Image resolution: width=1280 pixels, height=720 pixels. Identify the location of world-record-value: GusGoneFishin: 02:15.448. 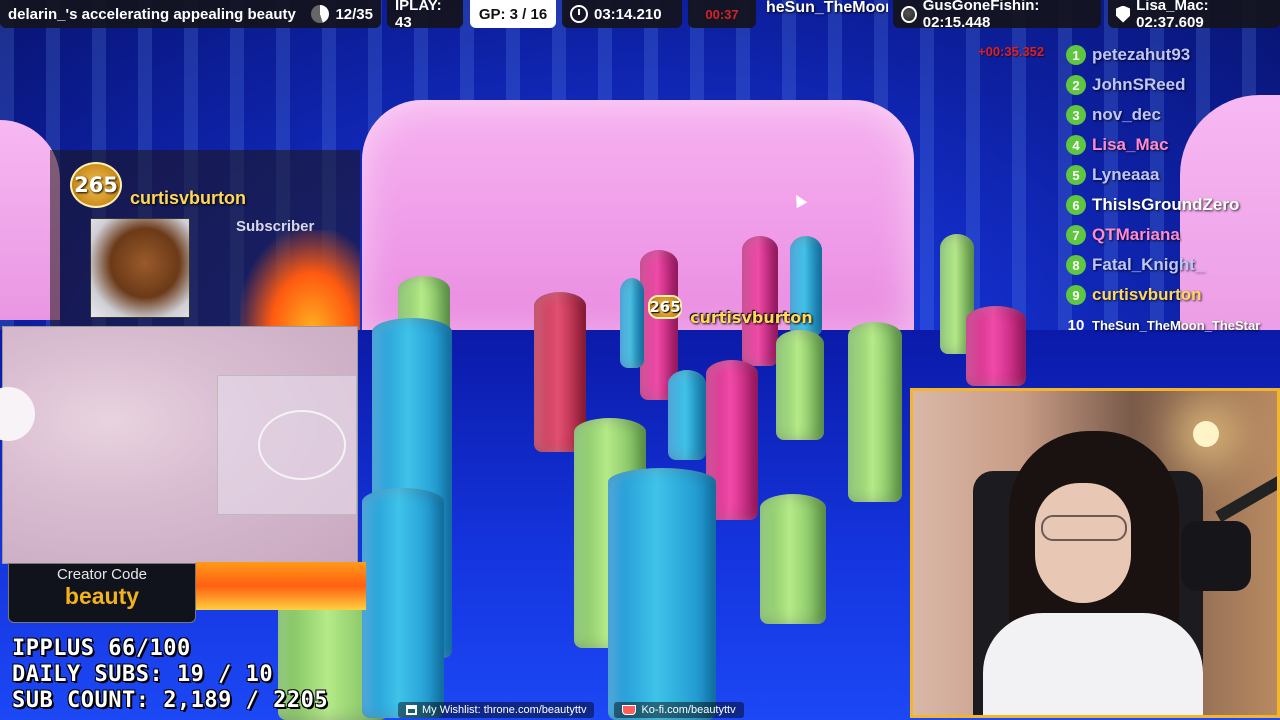
(981, 15).